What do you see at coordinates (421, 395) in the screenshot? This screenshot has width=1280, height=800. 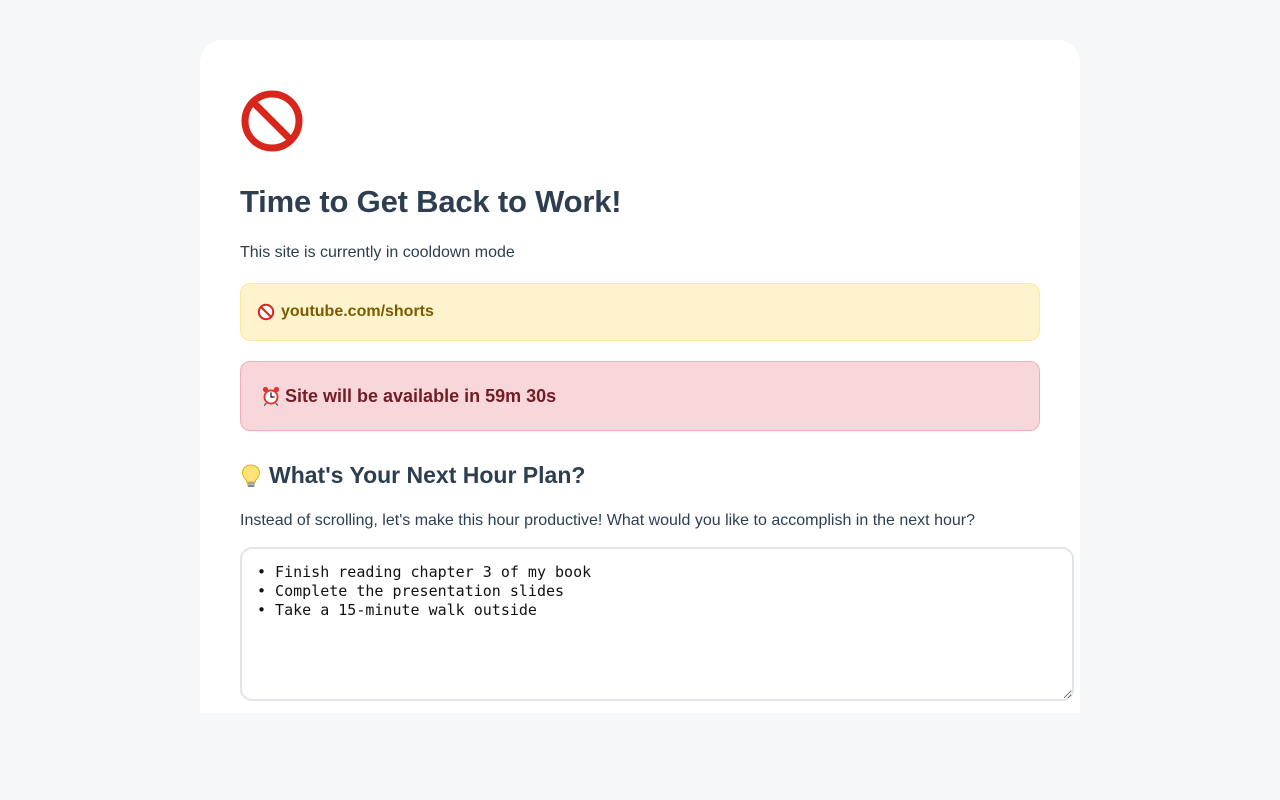 I see `cooldown-message: Site will be available in 59m 30s` at bounding box center [421, 395].